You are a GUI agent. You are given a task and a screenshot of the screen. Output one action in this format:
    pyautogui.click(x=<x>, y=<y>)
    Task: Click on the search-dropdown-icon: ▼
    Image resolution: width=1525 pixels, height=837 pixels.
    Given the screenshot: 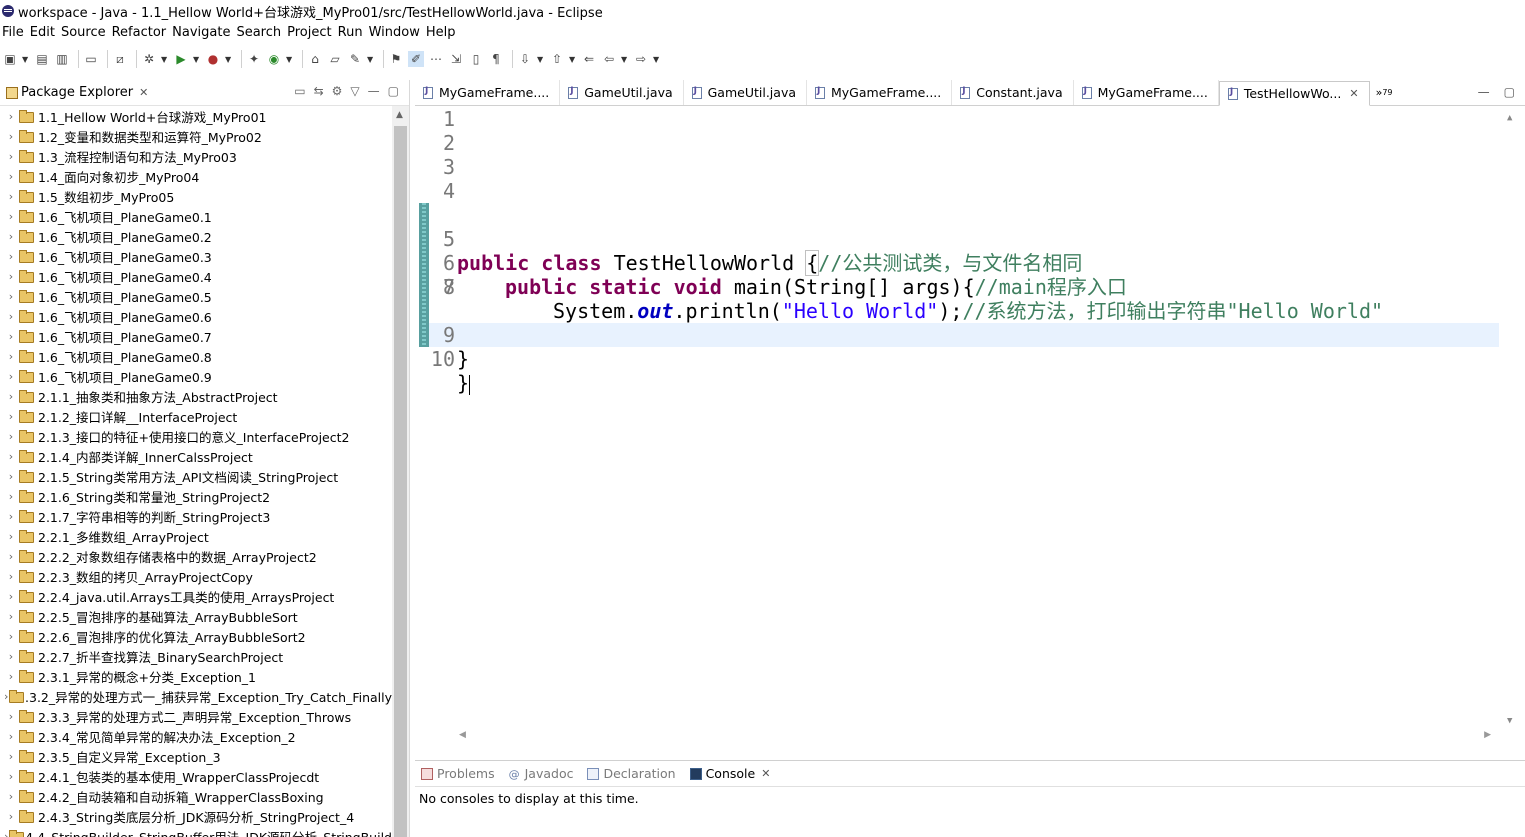 What is the action you would take?
    pyautogui.click(x=371, y=59)
    